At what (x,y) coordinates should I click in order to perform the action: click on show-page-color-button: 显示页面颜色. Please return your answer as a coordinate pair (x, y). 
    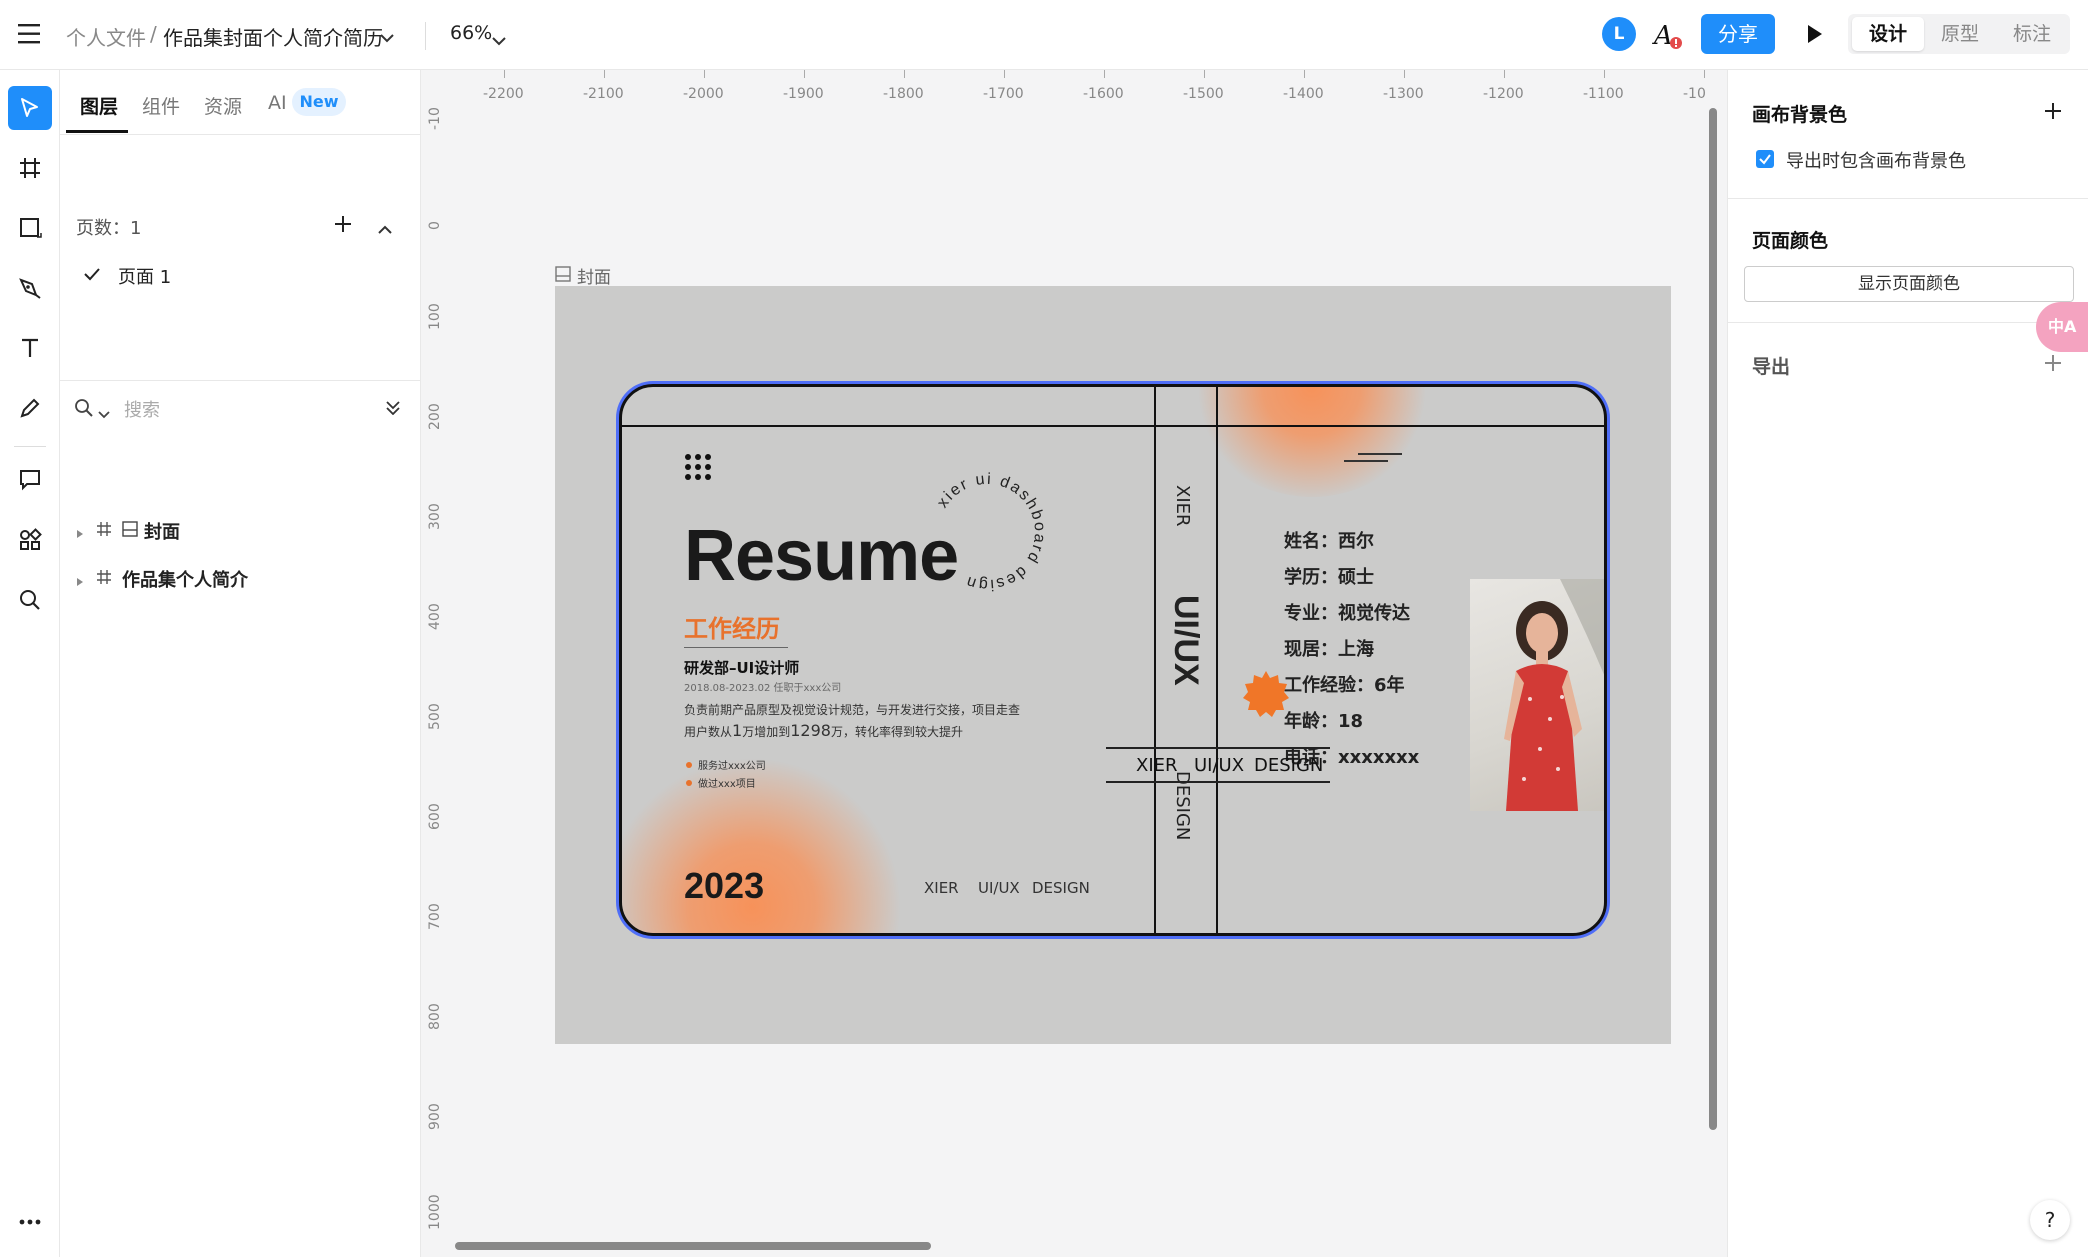
    Looking at the image, I should click on (1909, 284).